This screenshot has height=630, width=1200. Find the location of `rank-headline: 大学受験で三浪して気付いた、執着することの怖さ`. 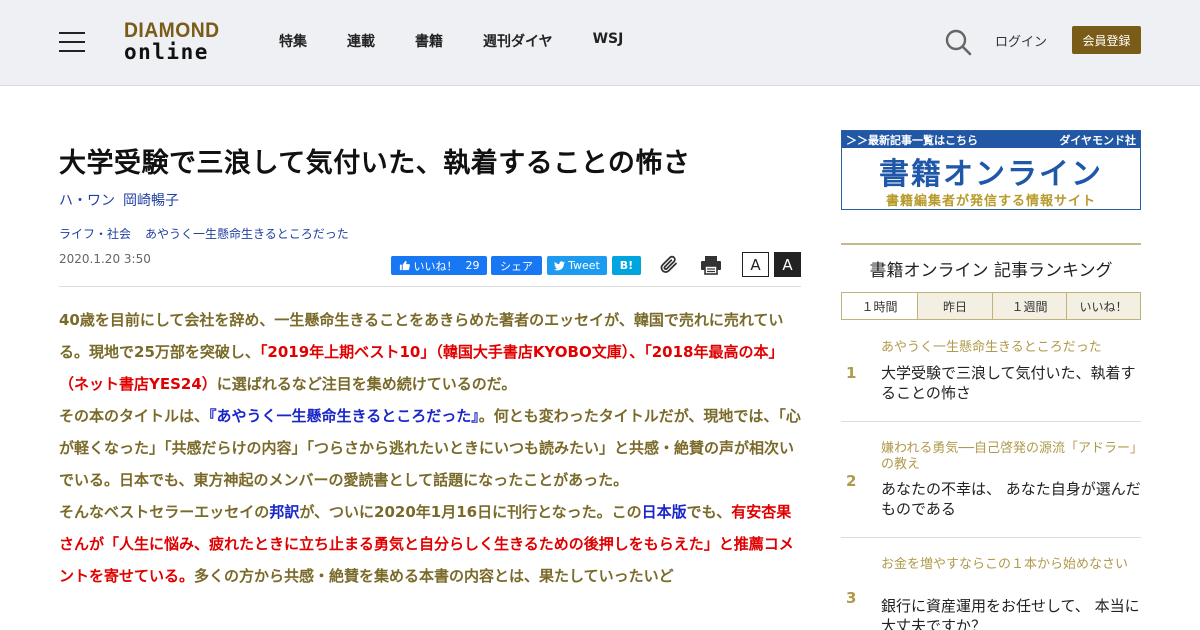

rank-headline: 大学受験で三浪して気付いた、執着することの怖さ is located at coordinates (1008, 383).